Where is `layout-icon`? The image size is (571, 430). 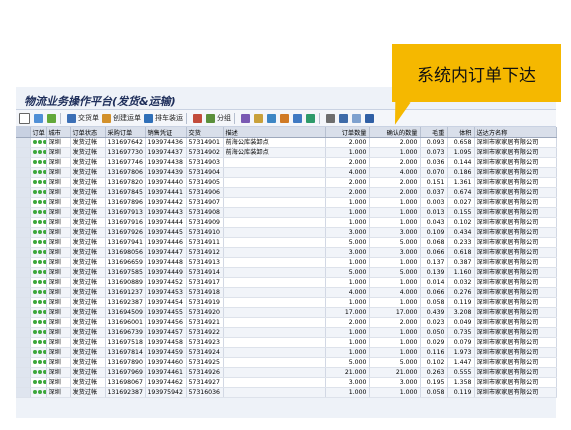
layout-icon is located at coordinates (356, 118).